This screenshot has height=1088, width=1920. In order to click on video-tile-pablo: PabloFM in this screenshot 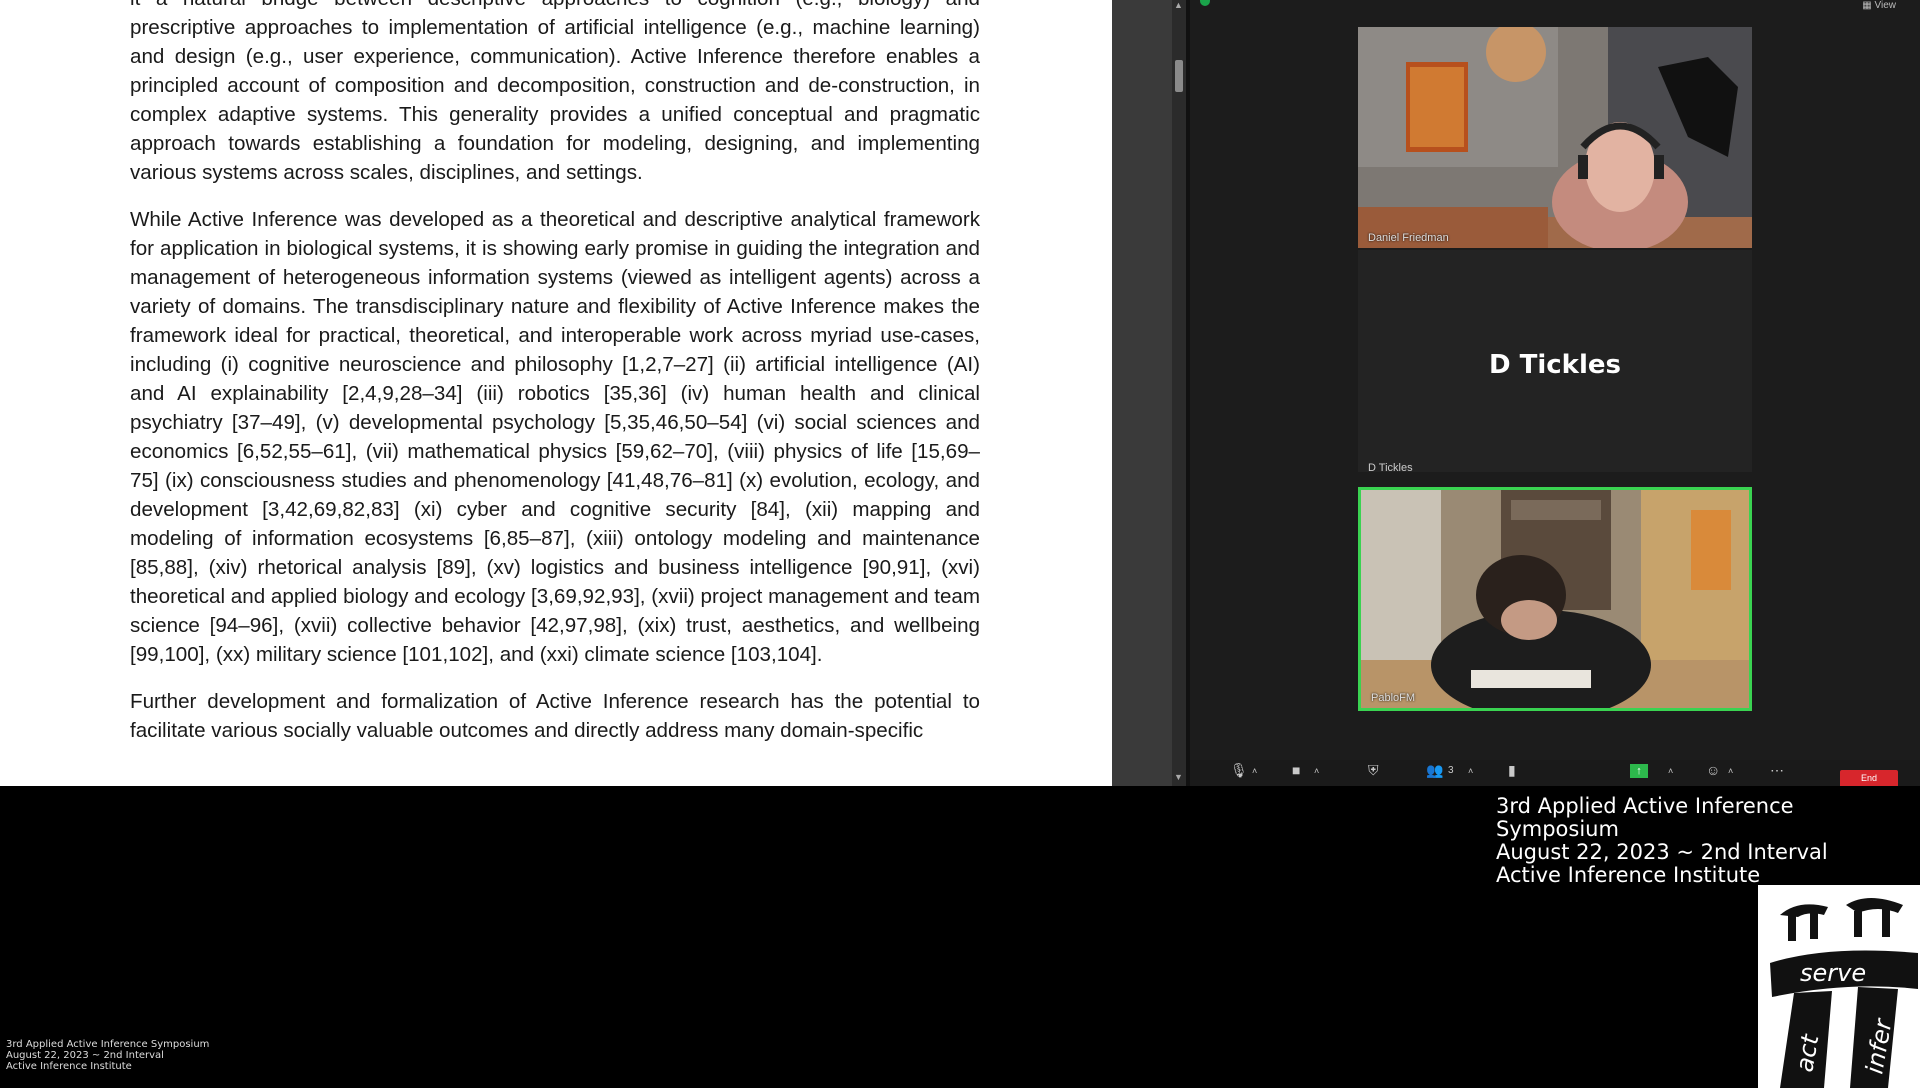, I will do `click(1555, 599)`.